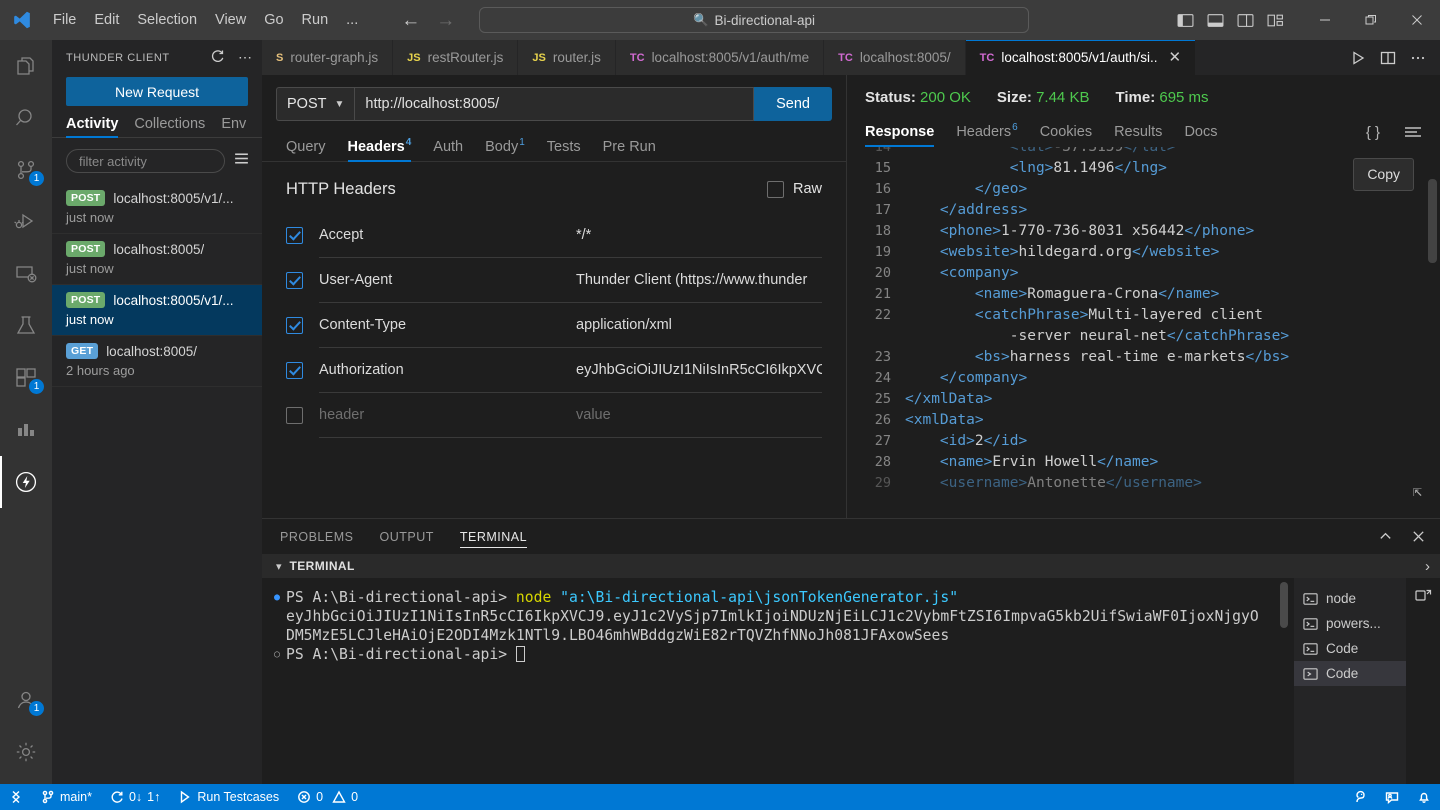 This screenshot has height=810, width=1440. I want to click on close-icon: ✕, so click(1174, 57).